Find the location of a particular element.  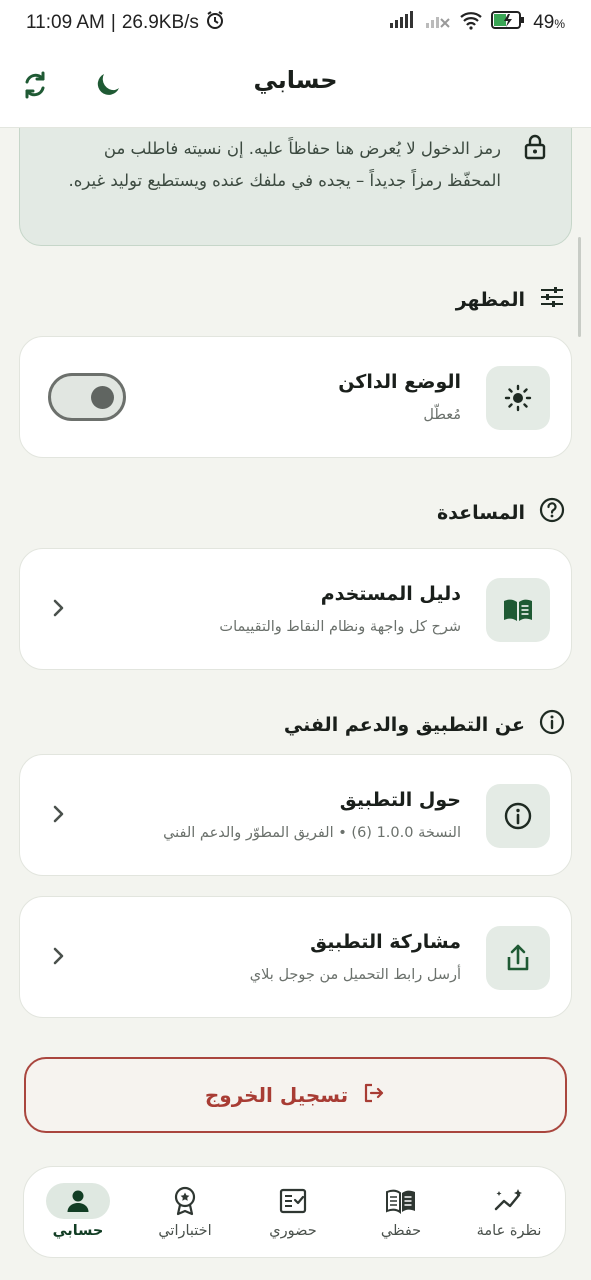

nav-item-exams: اختباراتي is located at coordinates (185, 1213).